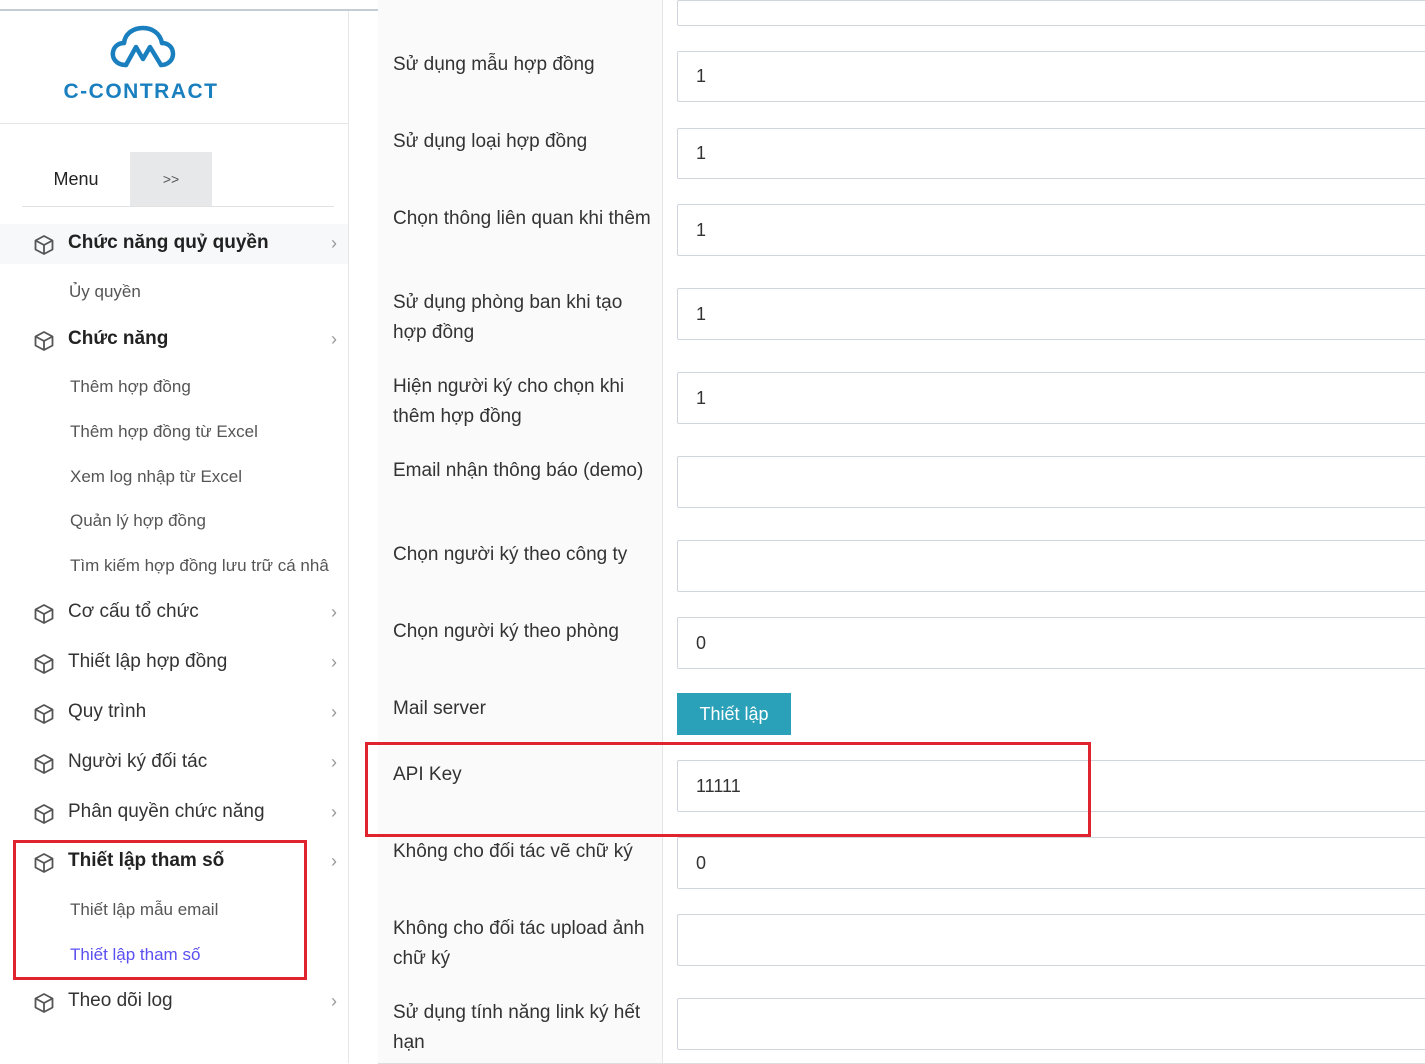  Describe the element at coordinates (171, 179) in the screenshot. I see `tab-expand: >>` at that location.